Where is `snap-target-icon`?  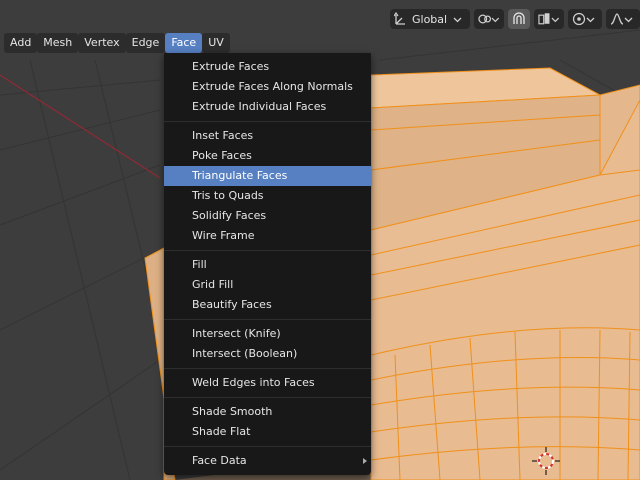 snap-target-icon is located at coordinates (544, 19).